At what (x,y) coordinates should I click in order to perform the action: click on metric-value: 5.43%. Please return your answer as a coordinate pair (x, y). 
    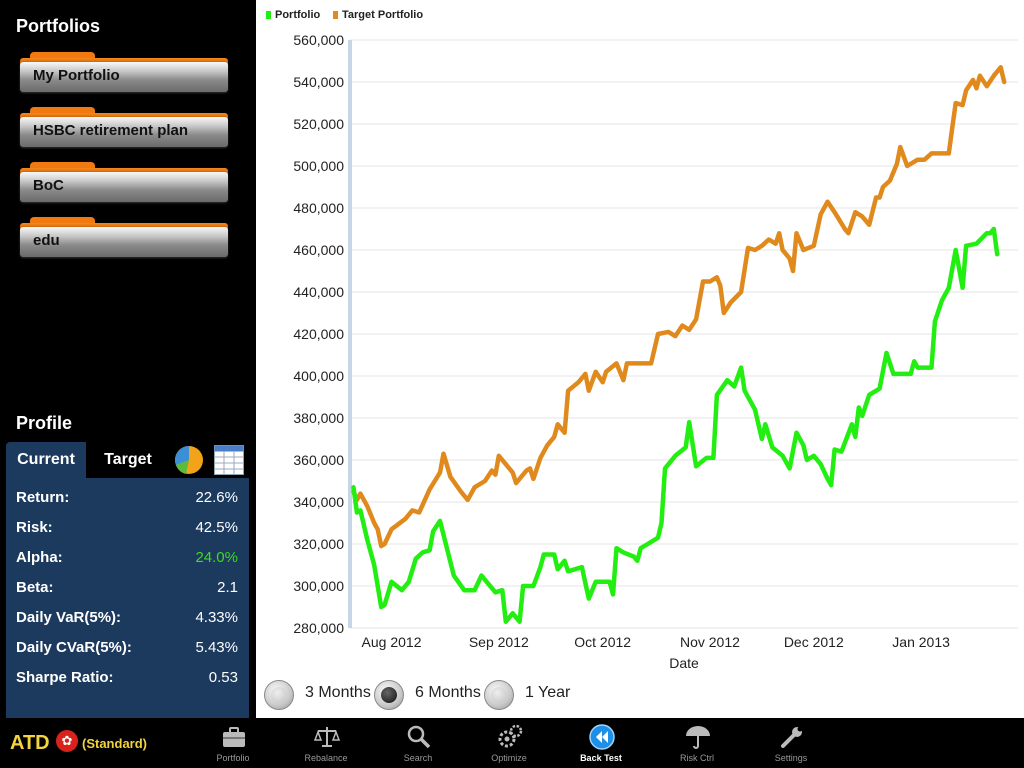
    Looking at the image, I should click on (216, 647).